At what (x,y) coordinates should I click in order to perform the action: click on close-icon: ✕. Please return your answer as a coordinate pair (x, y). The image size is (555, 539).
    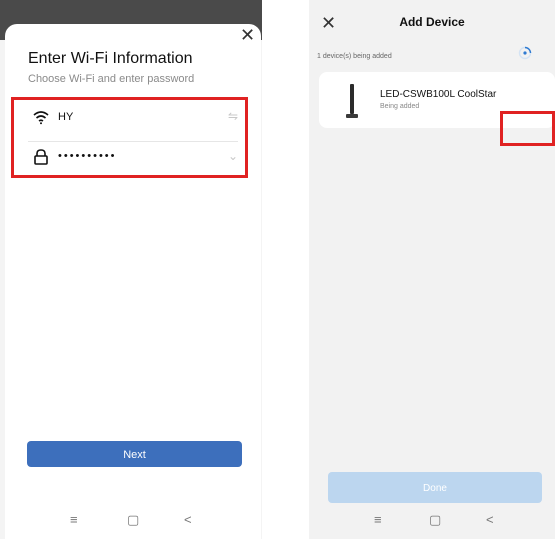
    Looking at the image, I should click on (247, 35).